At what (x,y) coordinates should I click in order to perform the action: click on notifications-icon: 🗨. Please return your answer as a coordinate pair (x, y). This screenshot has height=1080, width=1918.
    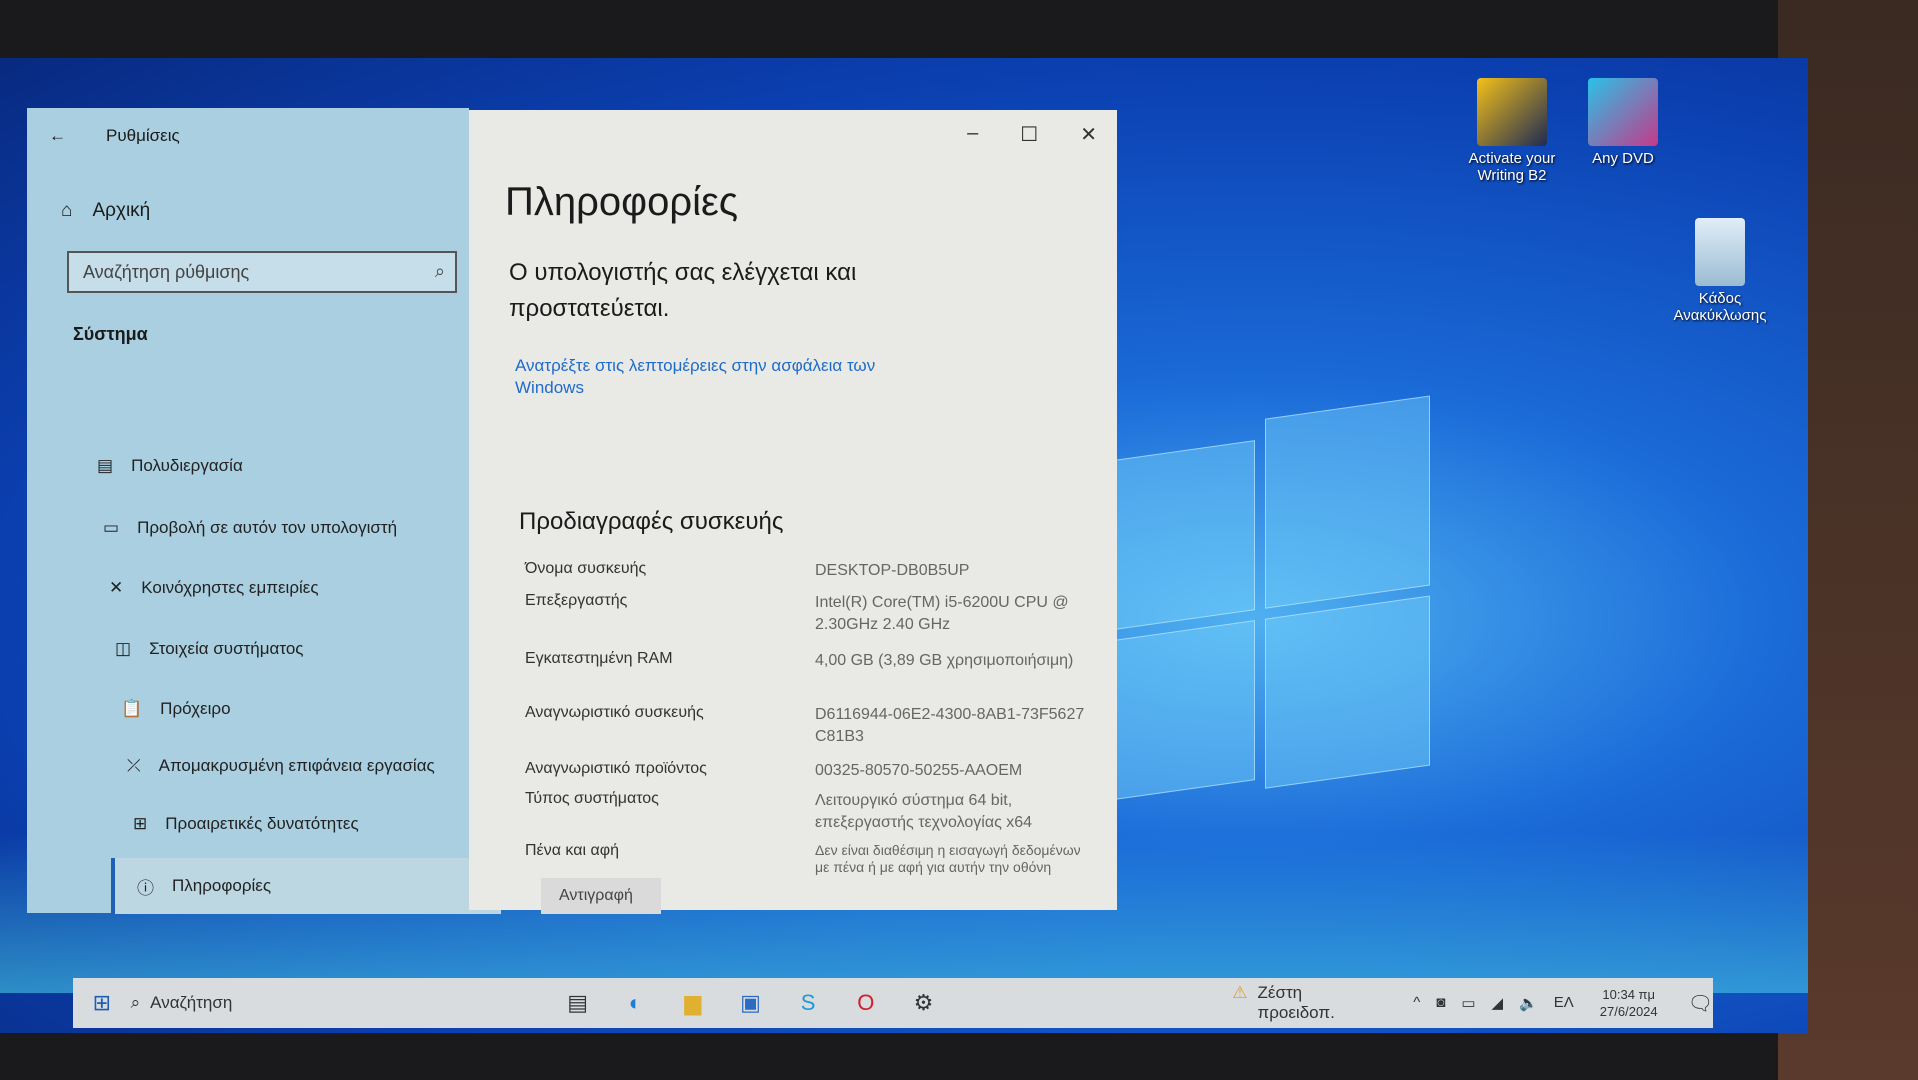
    Looking at the image, I should click on (1700, 1003).